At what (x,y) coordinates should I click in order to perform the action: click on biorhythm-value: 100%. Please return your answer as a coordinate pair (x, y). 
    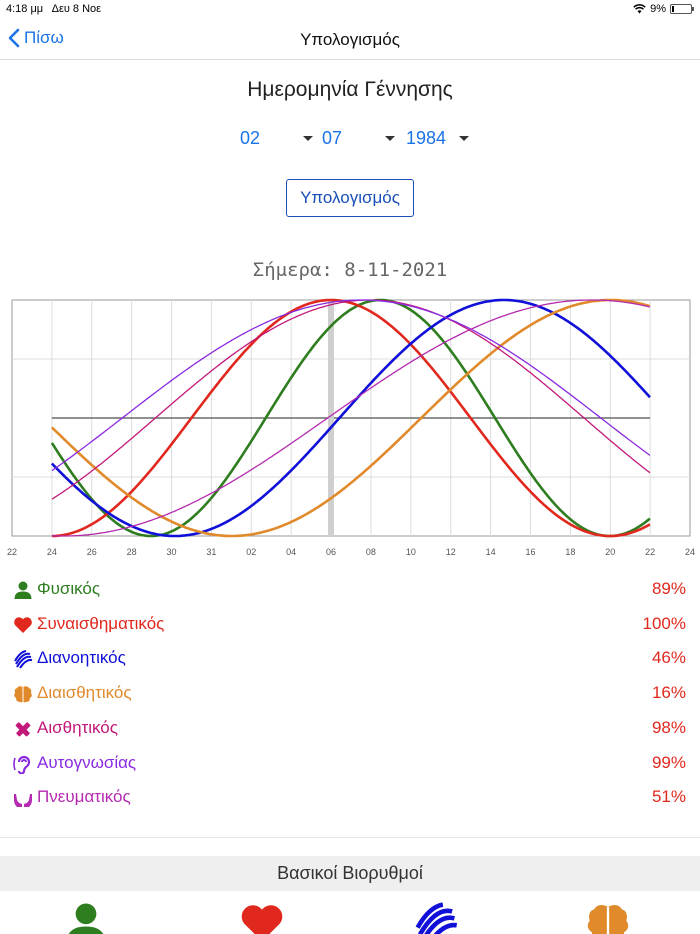
    Looking at the image, I should click on (664, 623).